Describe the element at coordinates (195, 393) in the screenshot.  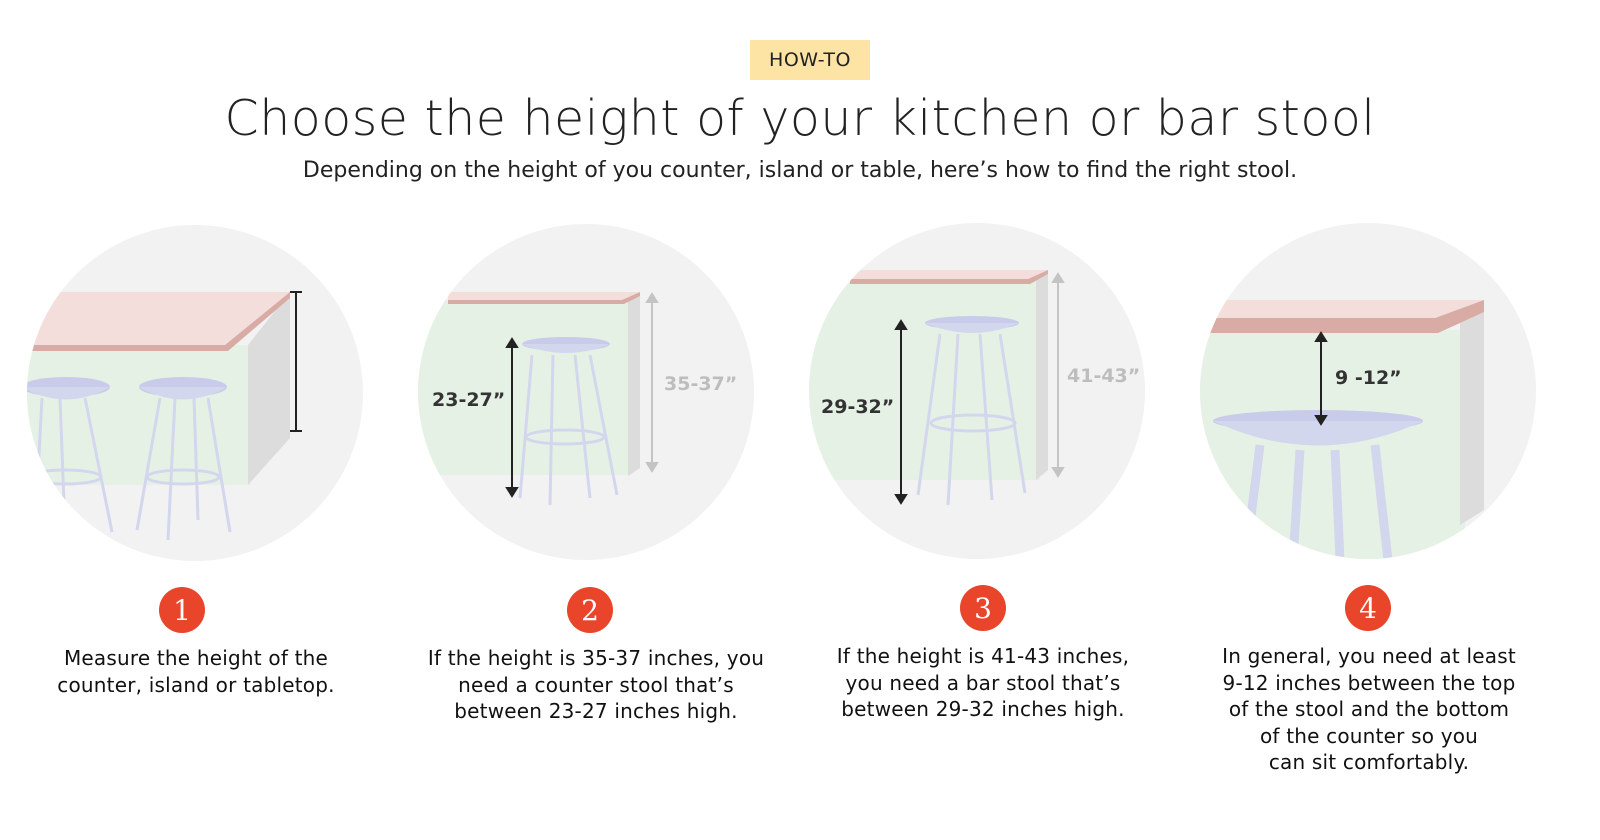
I see `step-1-illustration` at that location.